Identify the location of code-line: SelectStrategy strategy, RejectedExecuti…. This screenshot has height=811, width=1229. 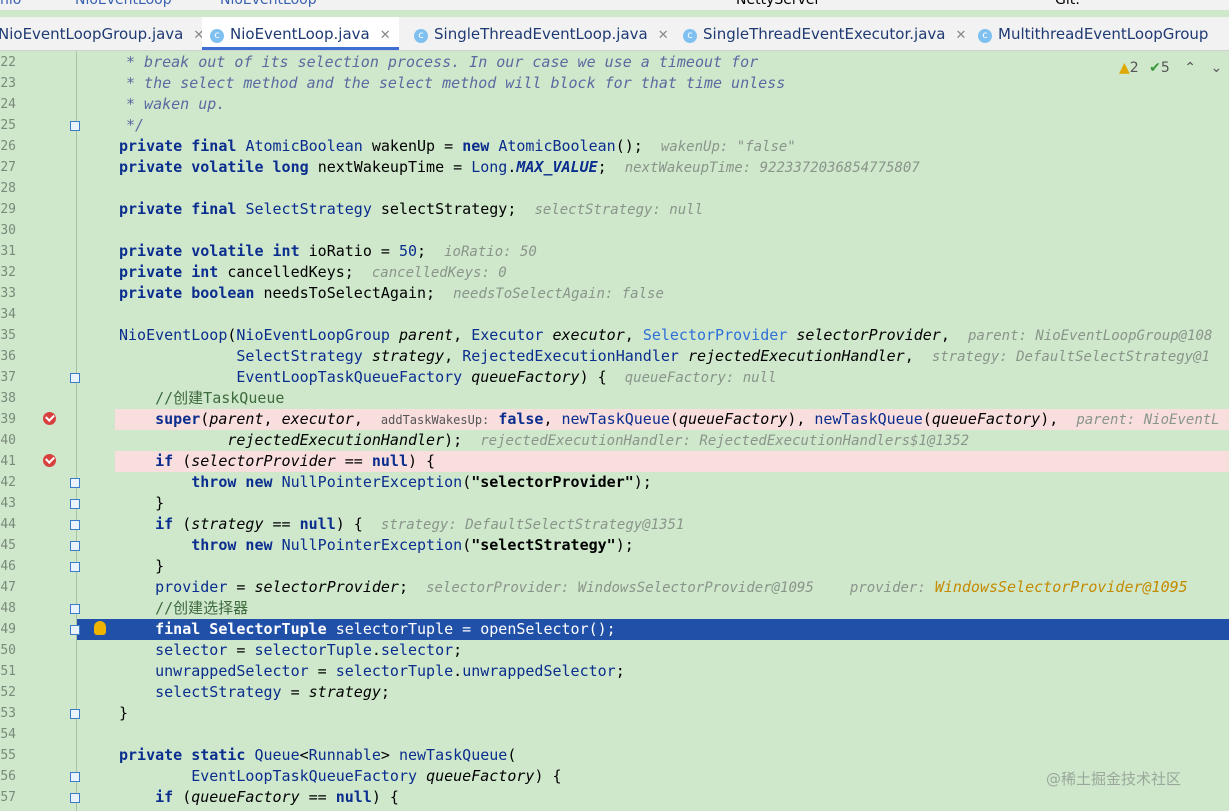
(723, 356).